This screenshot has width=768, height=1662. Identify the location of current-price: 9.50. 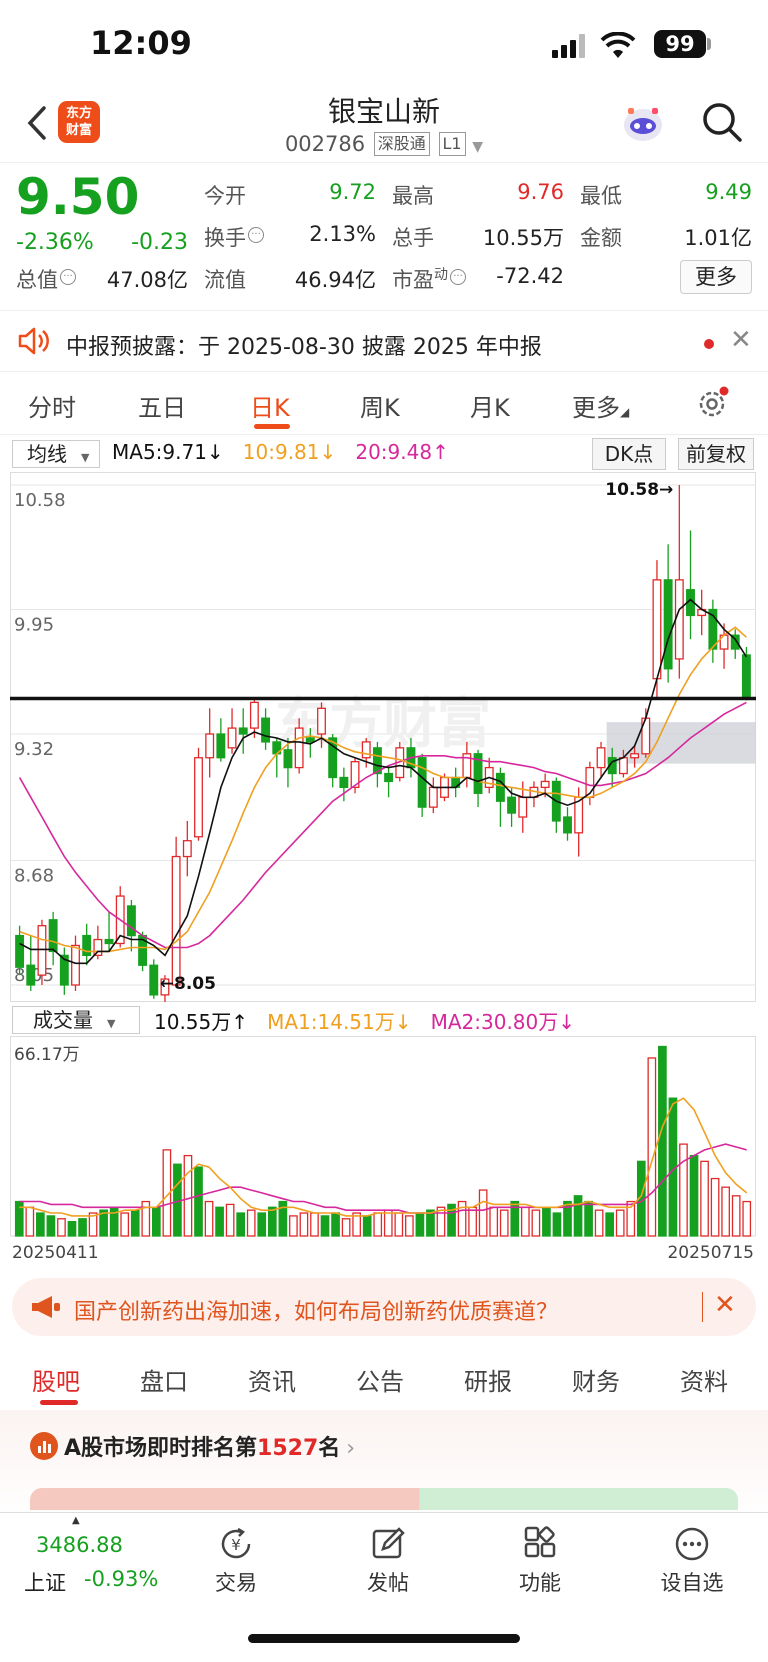
(78, 197).